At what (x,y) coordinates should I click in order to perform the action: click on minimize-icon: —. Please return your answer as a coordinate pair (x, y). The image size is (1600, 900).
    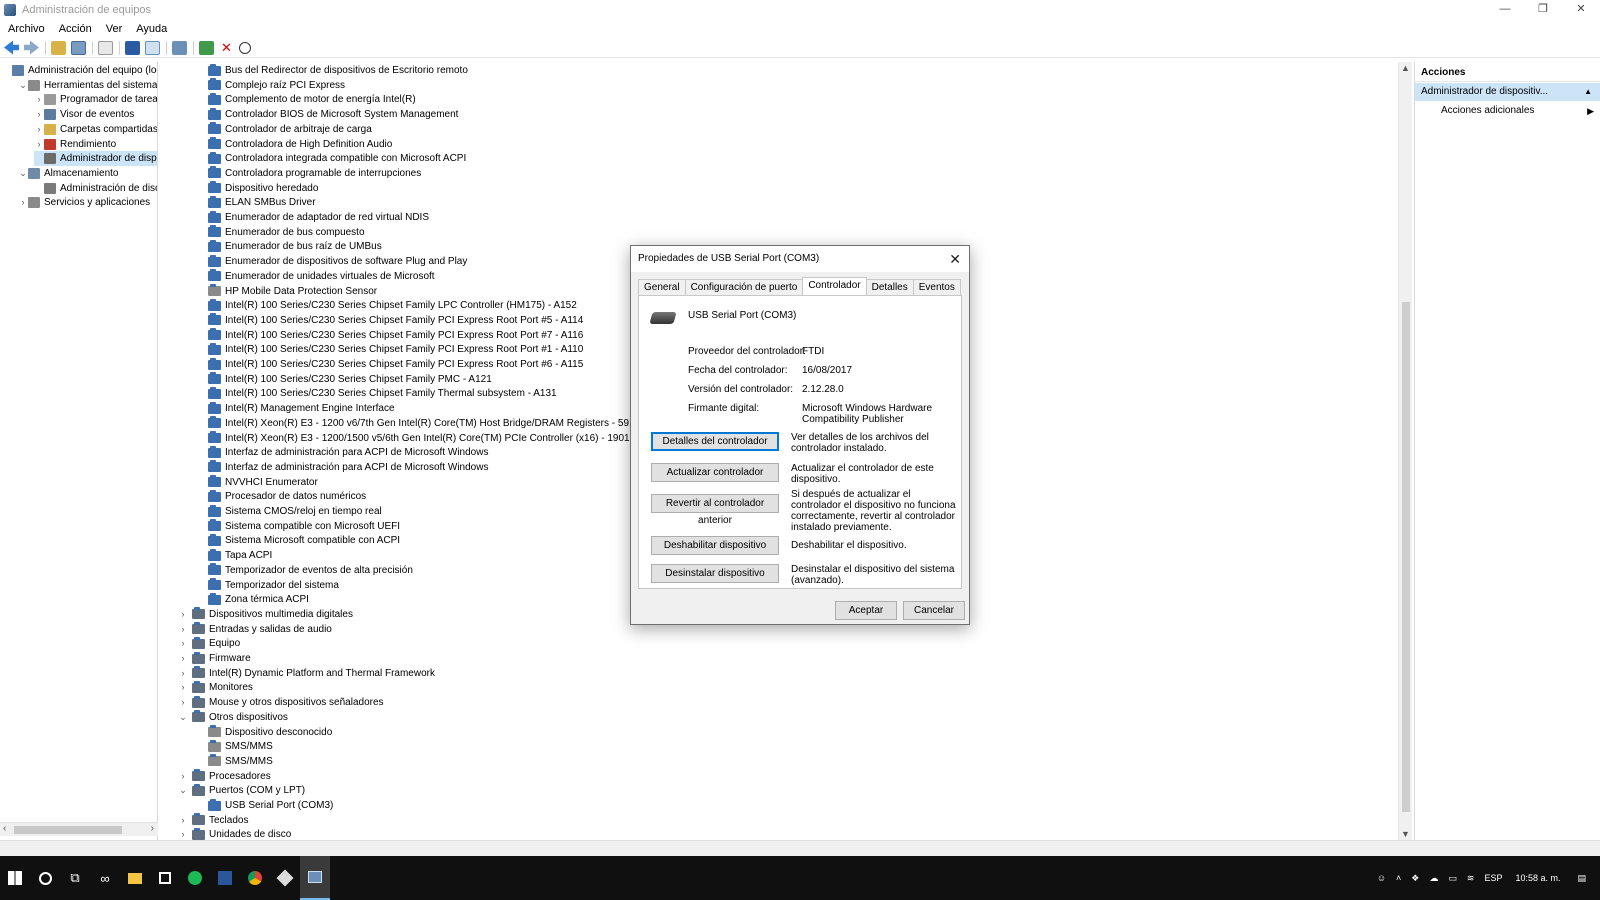
    Looking at the image, I should click on (1505, 10).